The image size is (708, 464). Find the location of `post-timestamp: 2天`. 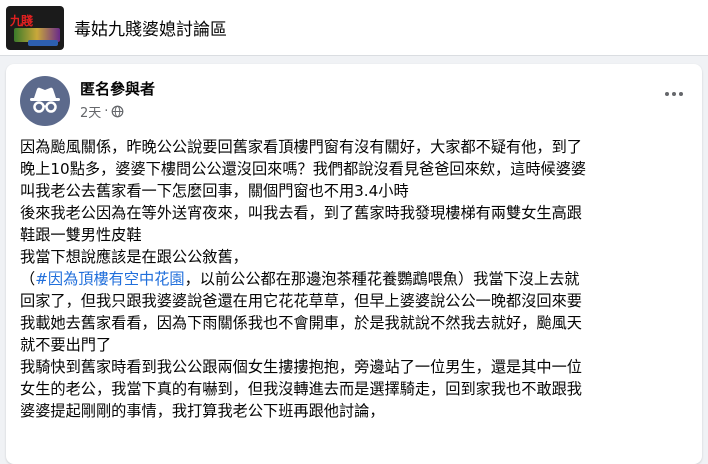

post-timestamp: 2天 is located at coordinates (90, 111).